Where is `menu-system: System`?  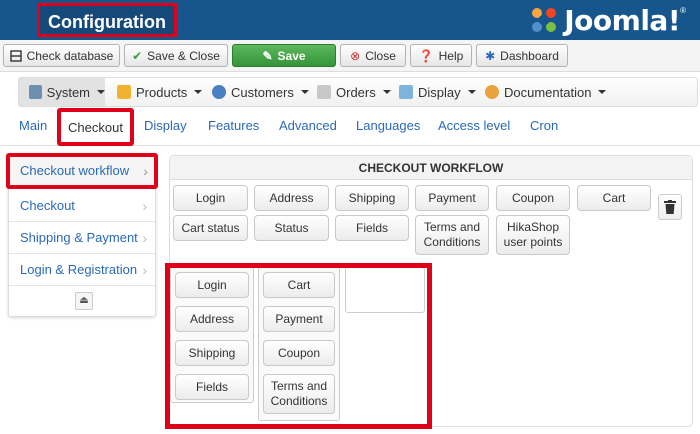 menu-system: System is located at coordinates (62, 92).